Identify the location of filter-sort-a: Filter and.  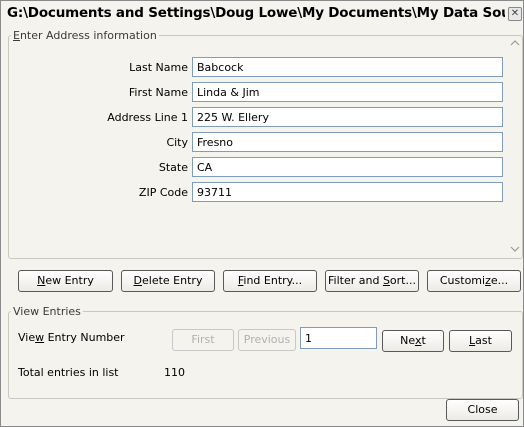
(355, 280).